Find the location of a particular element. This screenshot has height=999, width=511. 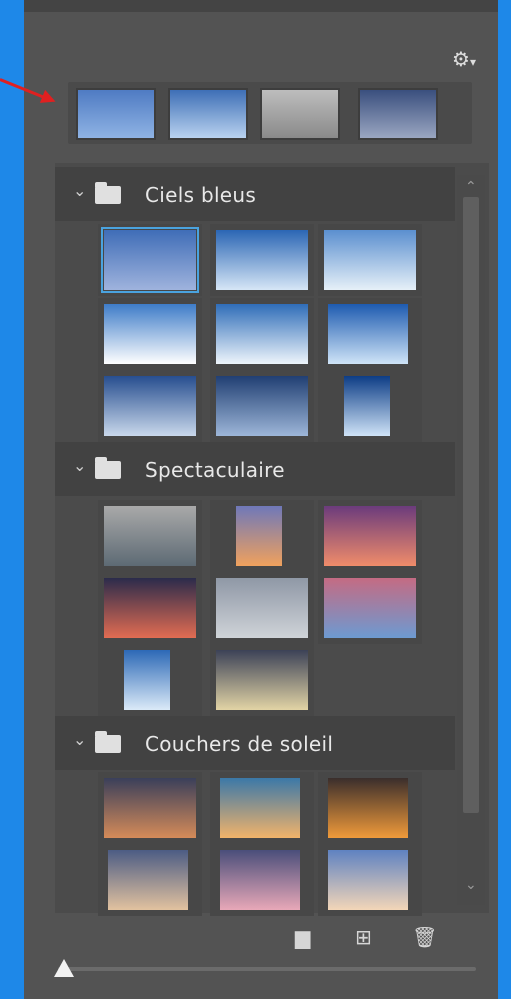

gear-icon: ⚙▾ is located at coordinates (469, 59).